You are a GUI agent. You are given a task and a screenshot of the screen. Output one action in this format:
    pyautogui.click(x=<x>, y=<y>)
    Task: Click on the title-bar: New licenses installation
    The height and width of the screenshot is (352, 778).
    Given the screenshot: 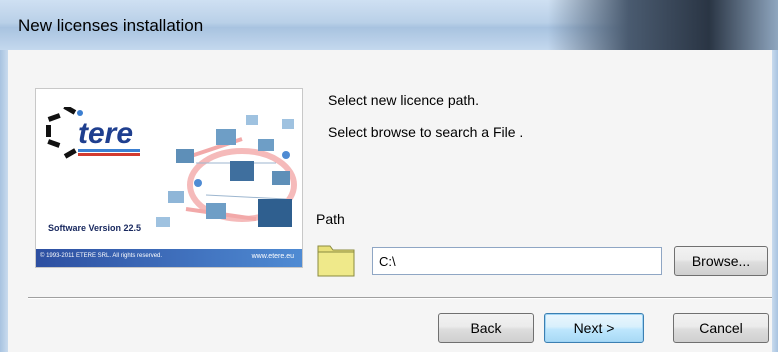 What is the action you would take?
    pyautogui.click(x=389, y=25)
    